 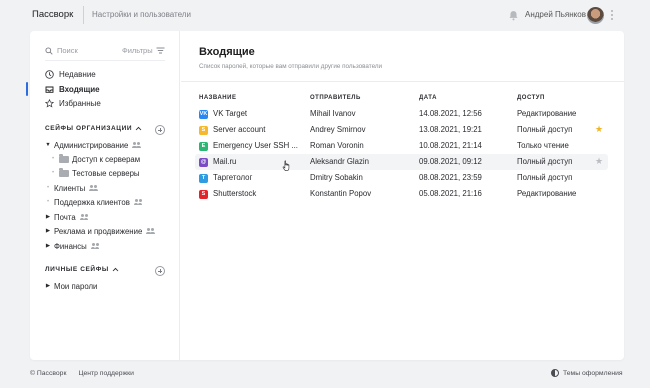 What do you see at coordinates (106, 159) in the screenshot?
I see `tree-item-label: Доступ к серверам` at bounding box center [106, 159].